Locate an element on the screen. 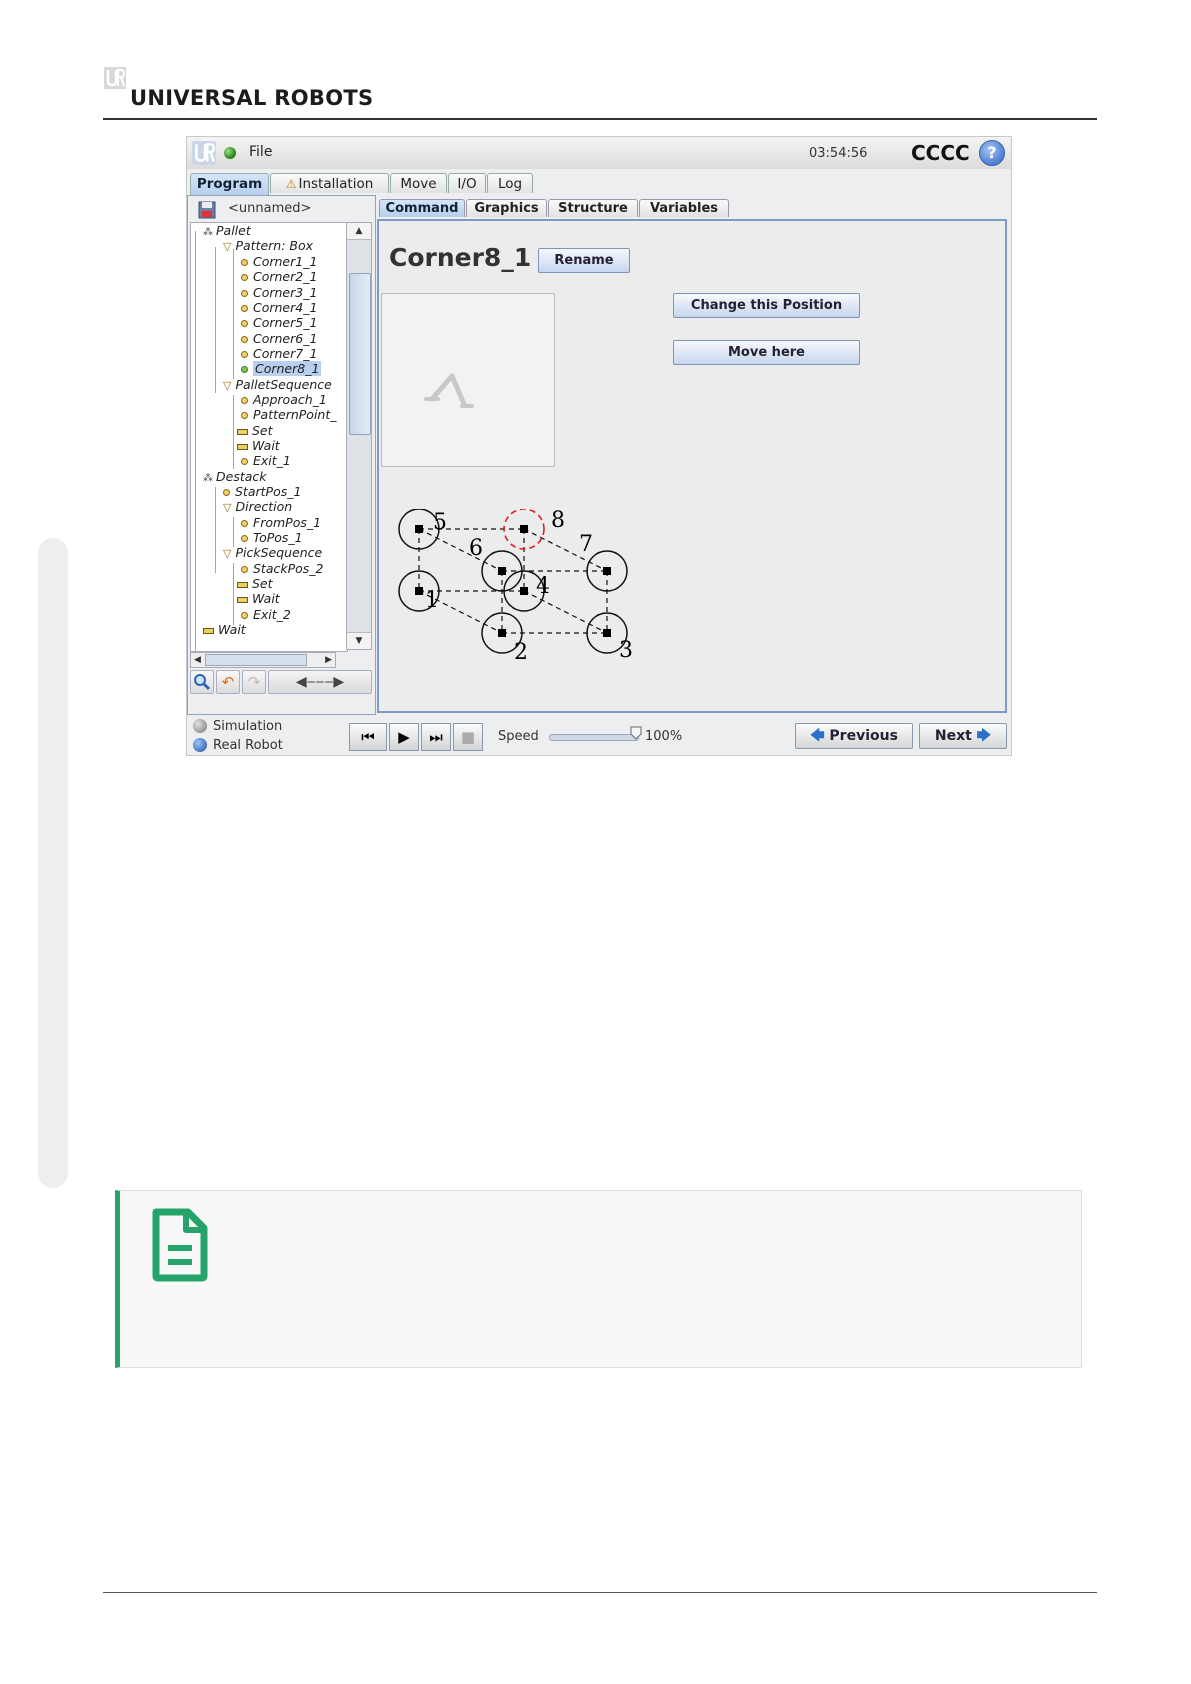 The image size is (1191, 1684). tab-command: Command is located at coordinates (422, 208).